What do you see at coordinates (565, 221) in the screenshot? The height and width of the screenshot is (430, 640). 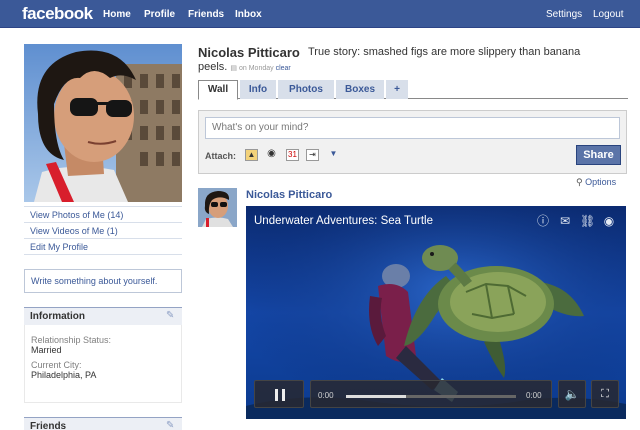 I see `email-icon: ✉` at bounding box center [565, 221].